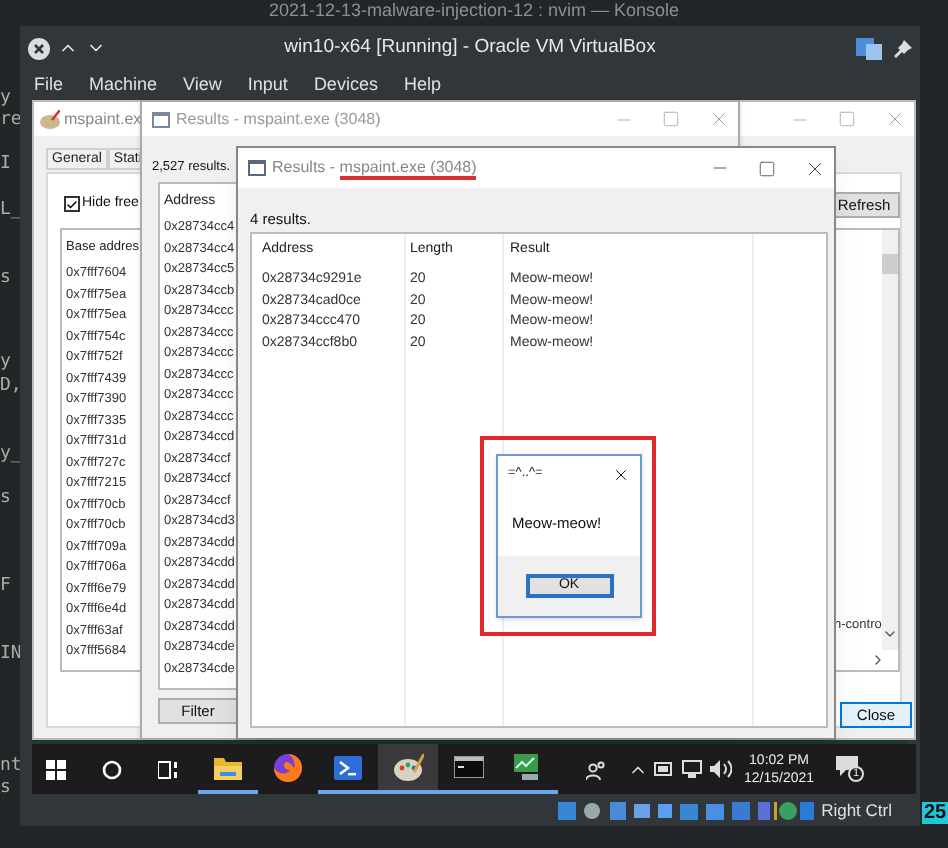 This screenshot has height=848, width=948. Describe the element at coordinates (103, 119) in the screenshot. I see `window-title: mspaint.ex` at that location.